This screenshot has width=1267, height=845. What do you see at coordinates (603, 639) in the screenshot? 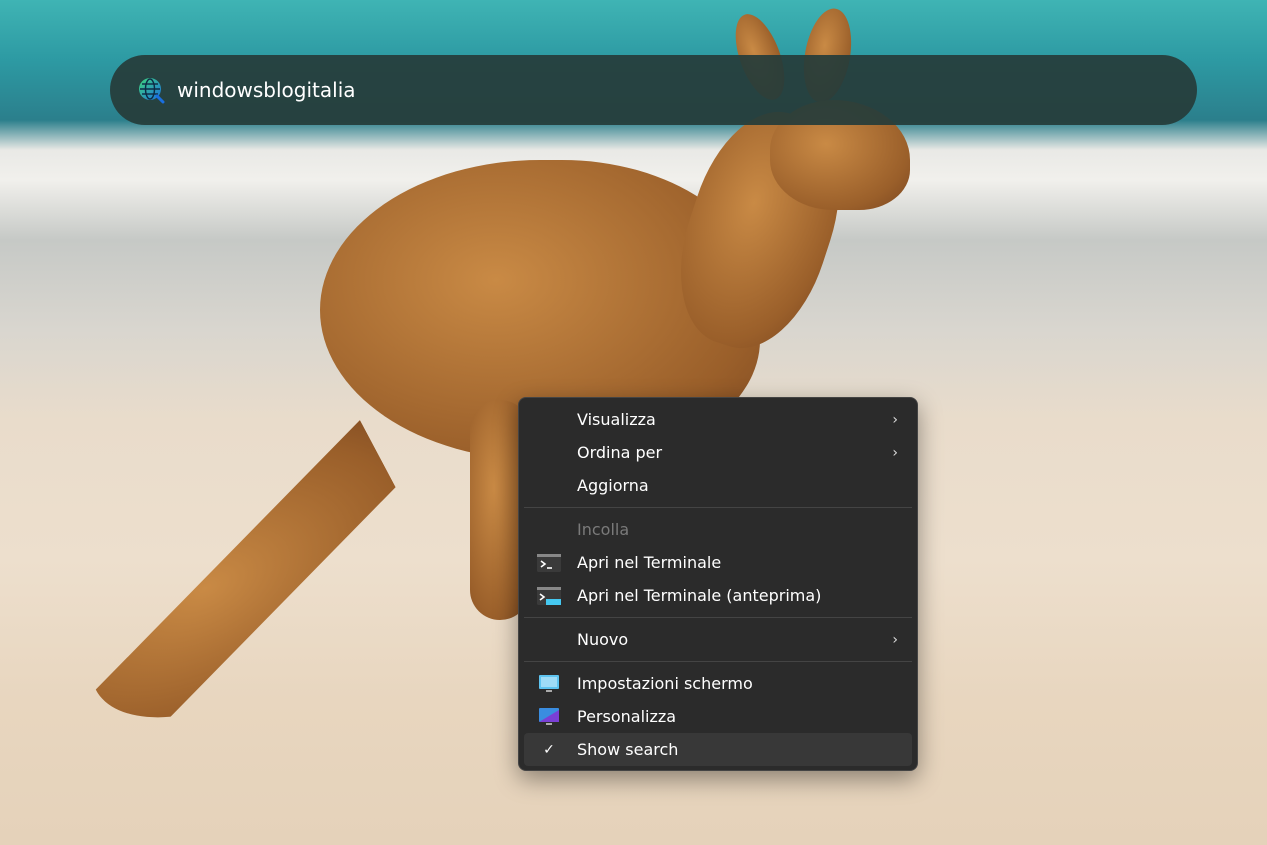
I see `menu-item-label: Nuovo` at bounding box center [603, 639].